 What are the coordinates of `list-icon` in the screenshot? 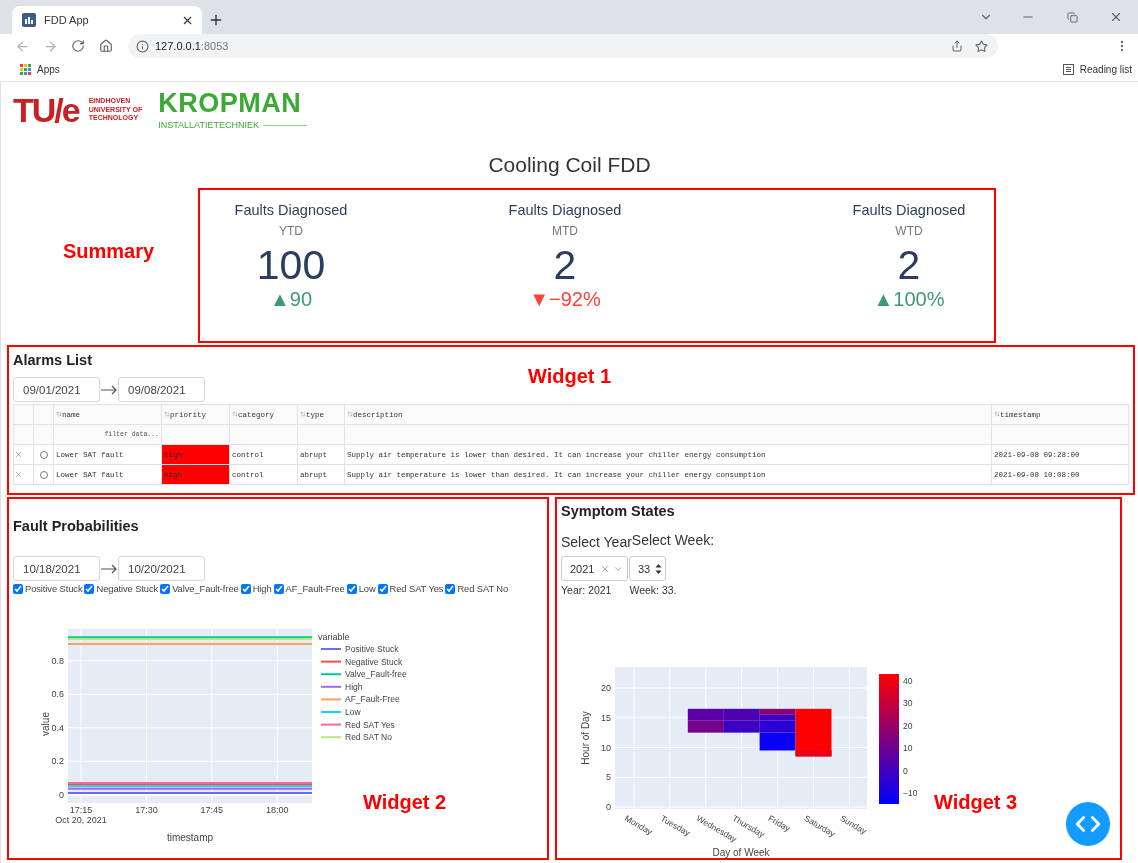 It's located at (1068, 69).